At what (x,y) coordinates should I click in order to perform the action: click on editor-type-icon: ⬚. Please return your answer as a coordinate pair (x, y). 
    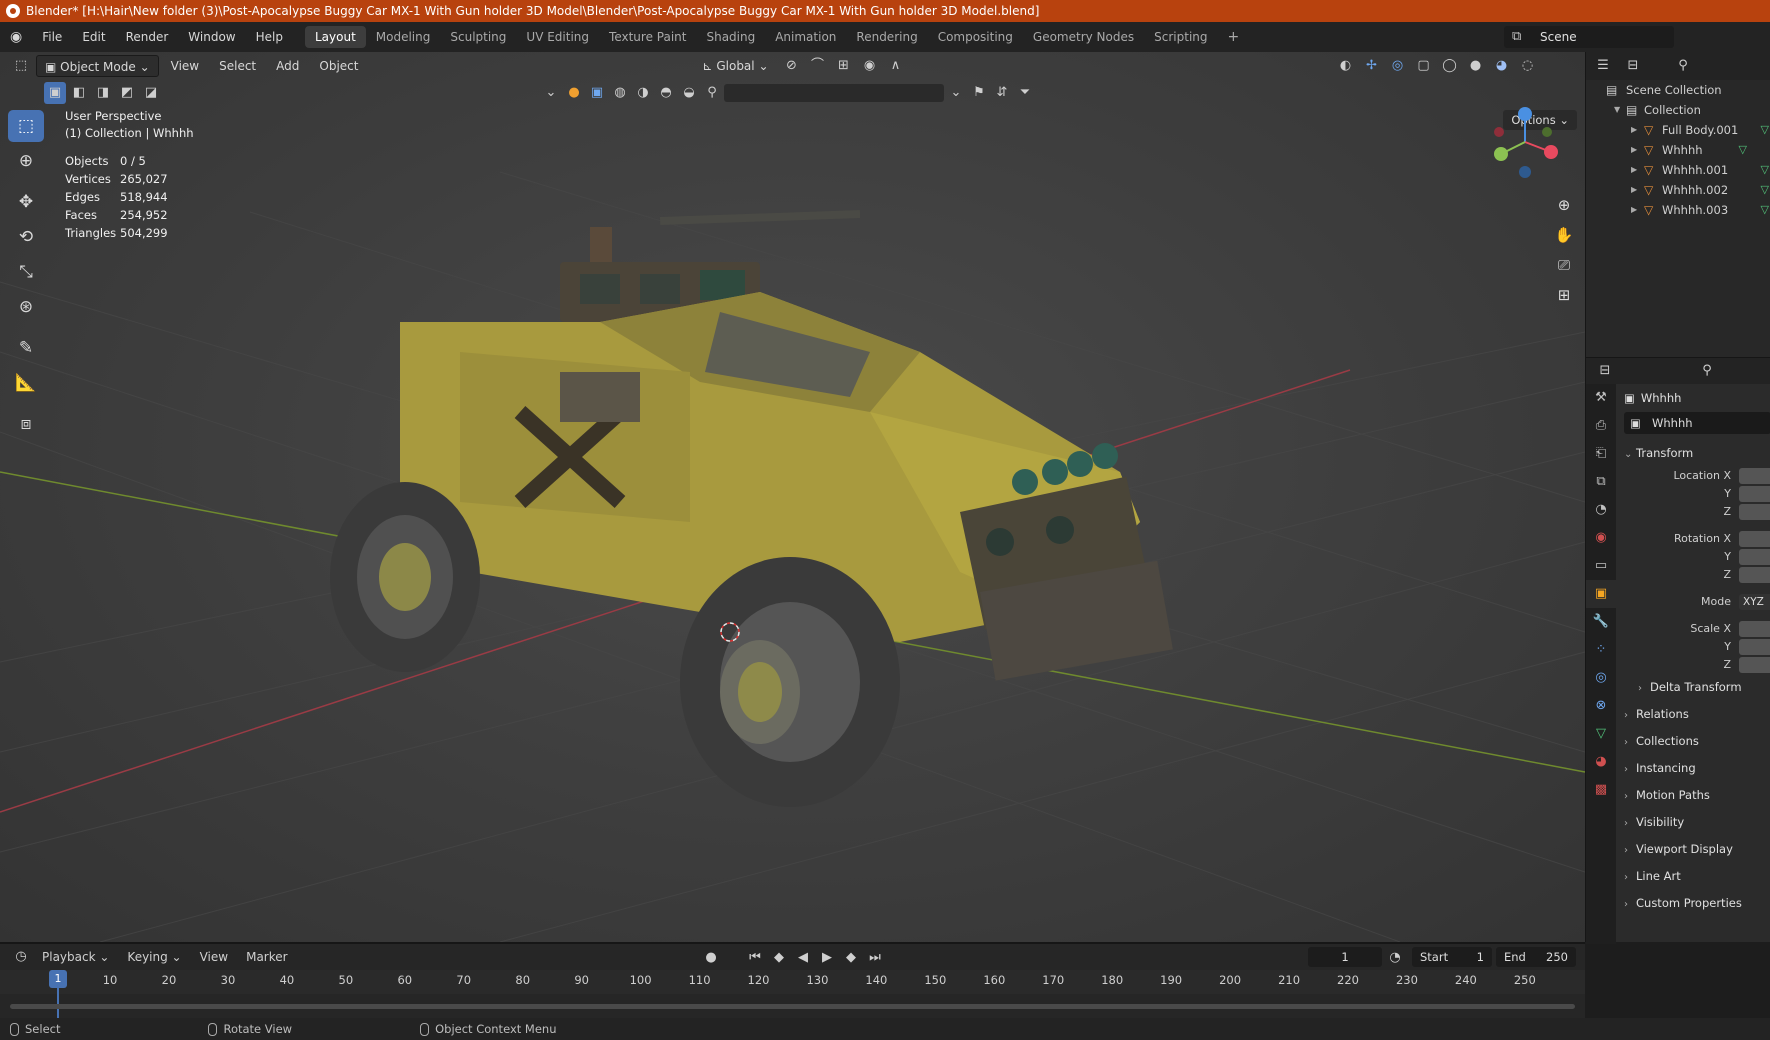
    Looking at the image, I should click on (21, 66).